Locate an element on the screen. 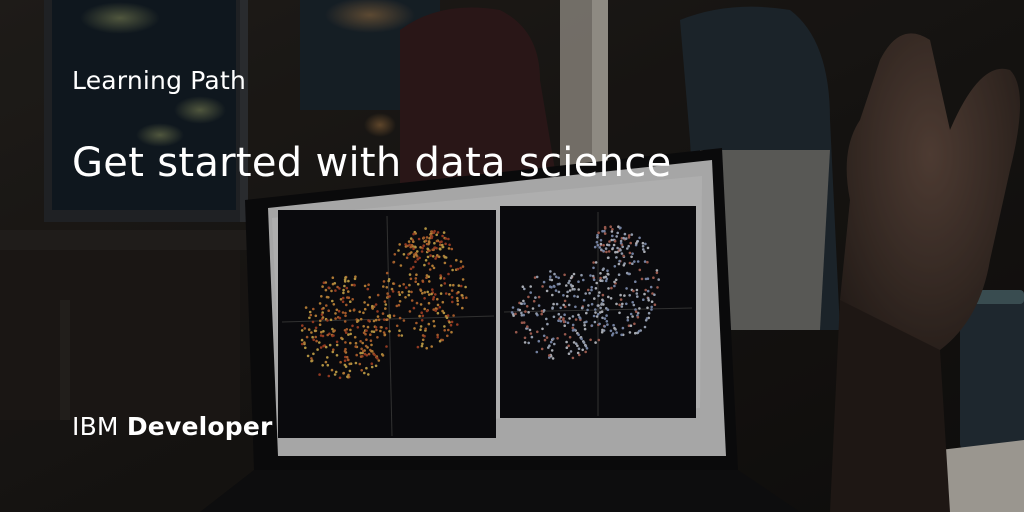 The width and height of the screenshot is (1024, 512). brand-name: Developer is located at coordinates (199, 426).